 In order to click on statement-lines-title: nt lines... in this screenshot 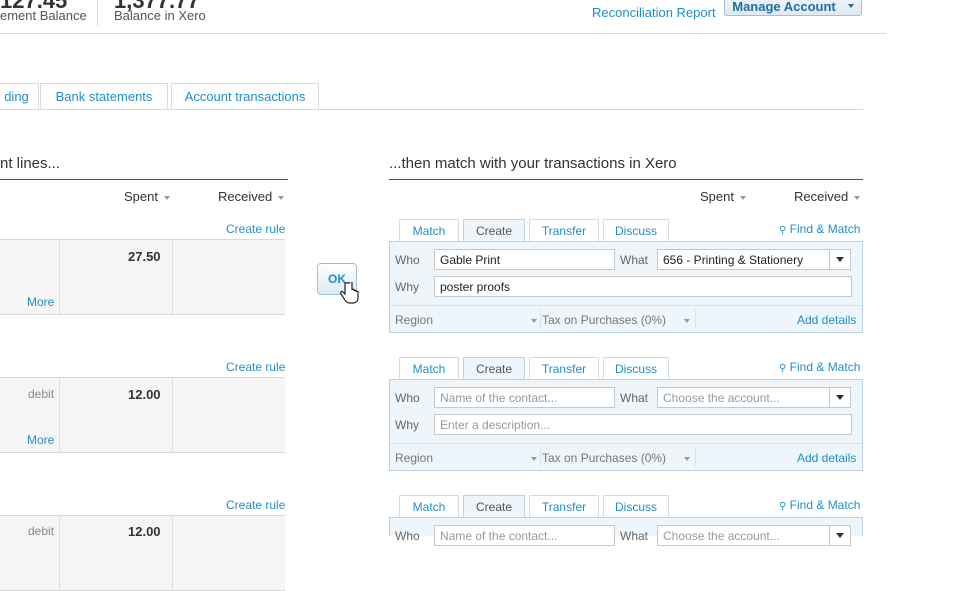, I will do `click(30, 163)`.